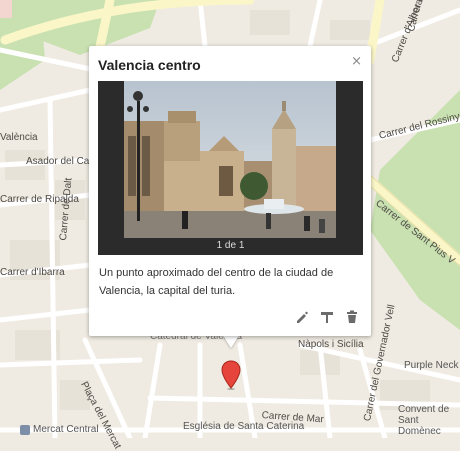 This screenshot has width=460, height=451. I want to click on close-icon: ×, so click(356, 61).